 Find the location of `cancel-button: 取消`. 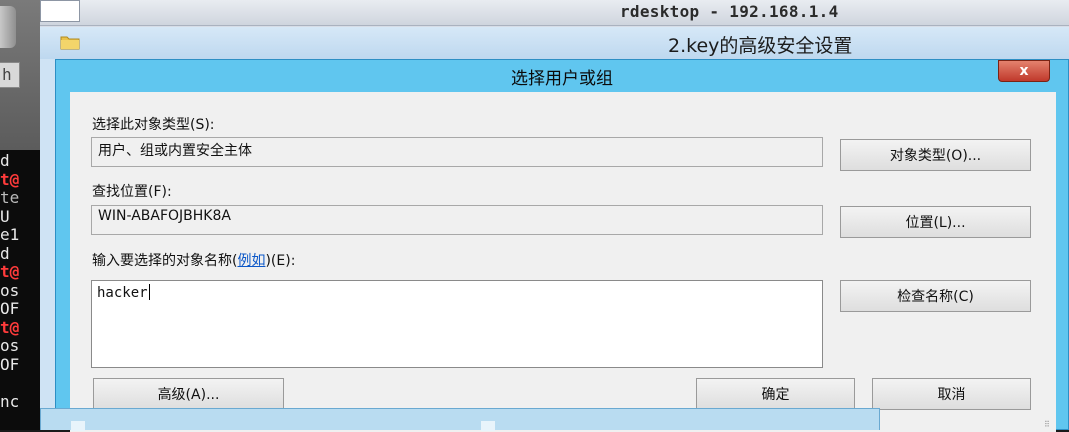

cancel-button: 取消 is located at coordinates (951, 394).